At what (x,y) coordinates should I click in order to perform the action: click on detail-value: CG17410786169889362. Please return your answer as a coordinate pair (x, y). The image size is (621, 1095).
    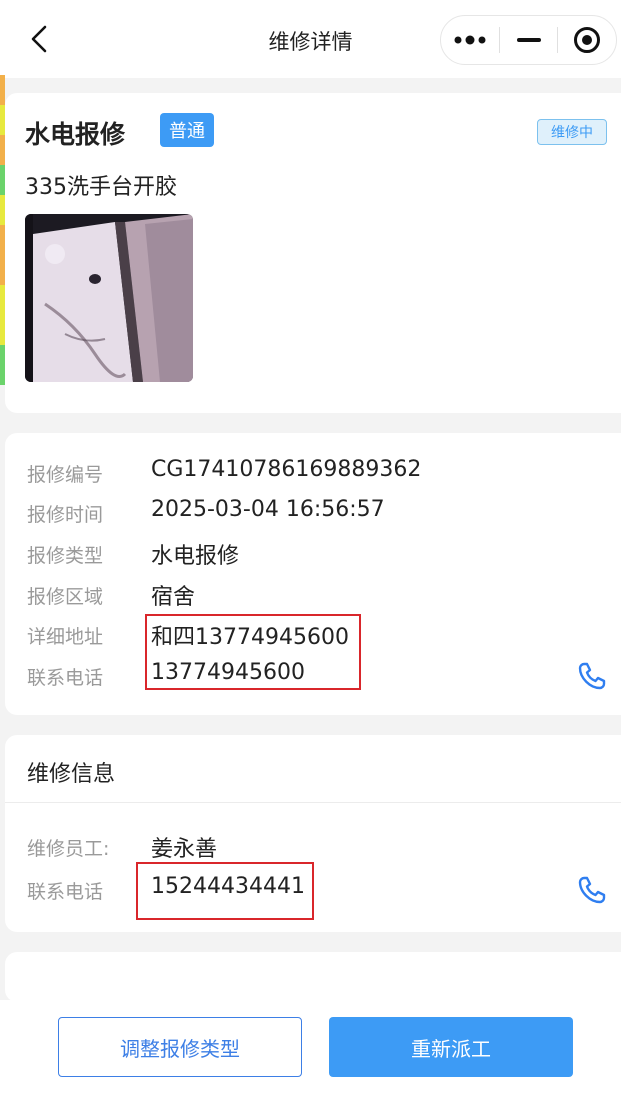
    Looking at the image, I should click on (286, 469).